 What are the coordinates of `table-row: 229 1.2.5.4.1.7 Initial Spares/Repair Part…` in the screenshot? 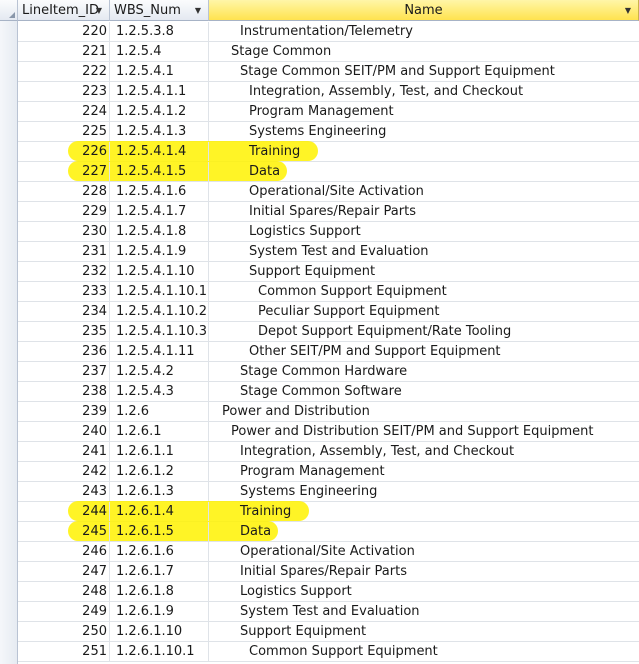 It's located at (328, 212).